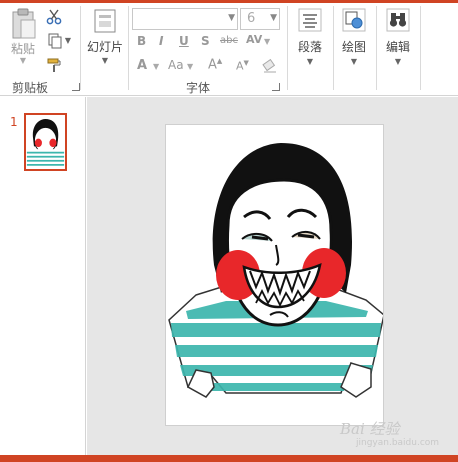 Image resolution: width=458 pixels, height=462 pixels. What do you see at coordinates (198, 88) in the screenshot?
I see `font-group-label: 字体` at bounding box center [198, 88].